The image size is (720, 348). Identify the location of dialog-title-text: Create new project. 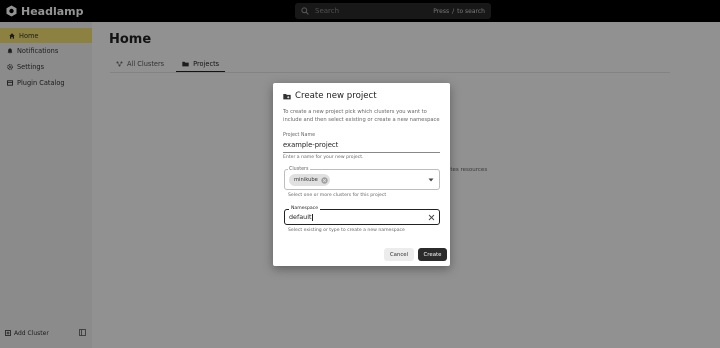
(336, 96).